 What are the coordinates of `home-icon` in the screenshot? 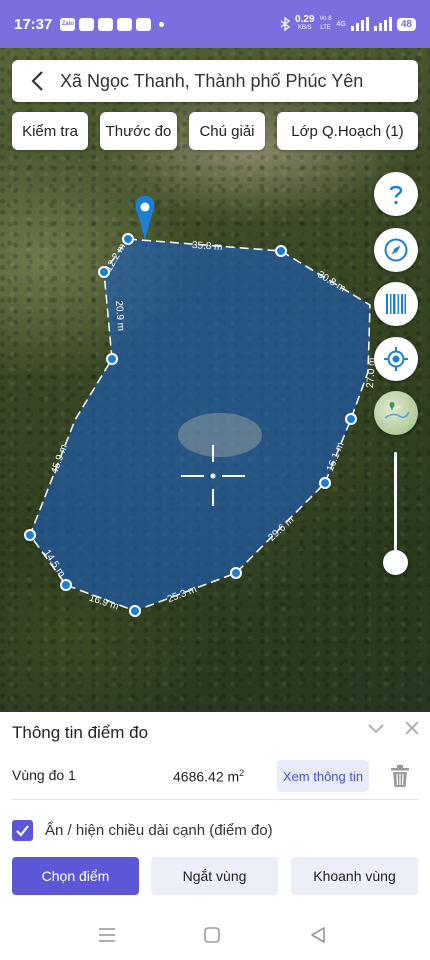 It's located at (212, 935).